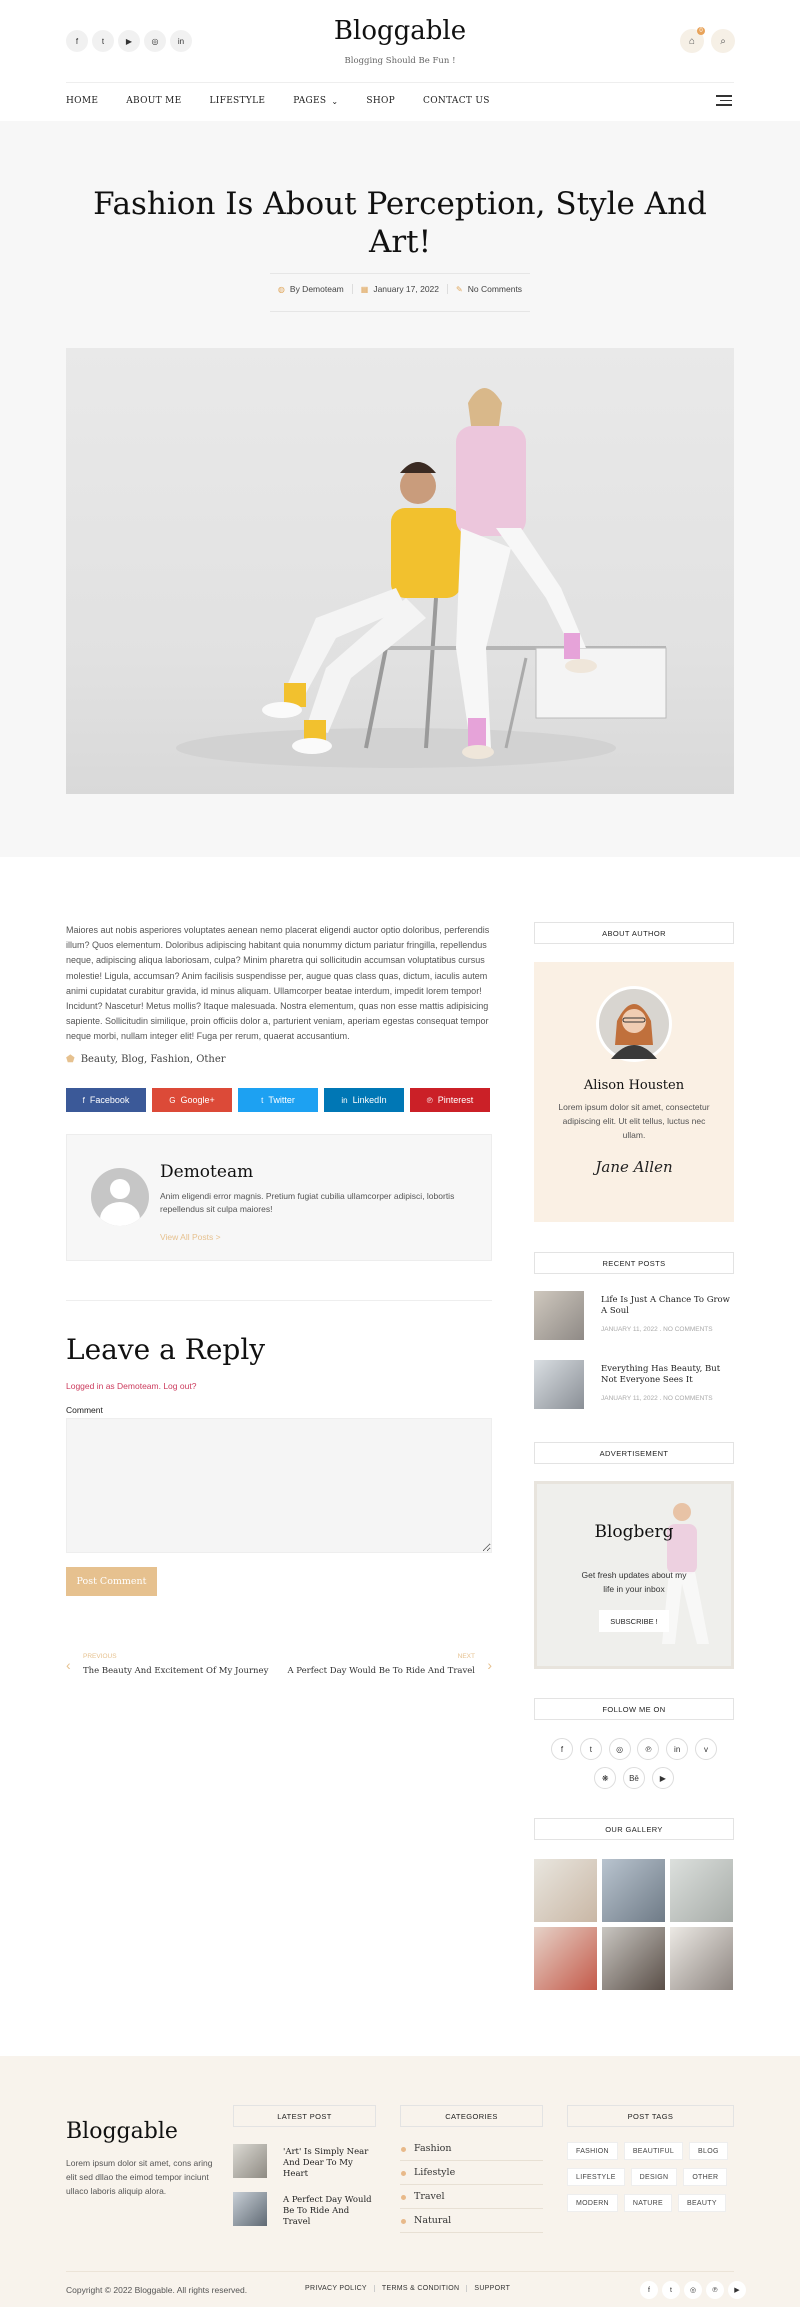  What do you see at coordinates (665, 1305) in the screenshot?
I see `recent-post-title: Life Is Just A Chance To Grow A Soul` at bounding box center [665, 1305].